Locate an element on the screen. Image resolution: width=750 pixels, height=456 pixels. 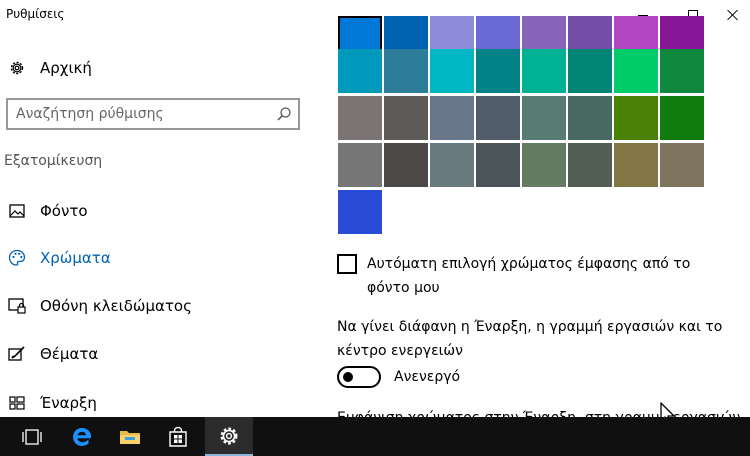
palette-icon is located at coordinates (17, 258).